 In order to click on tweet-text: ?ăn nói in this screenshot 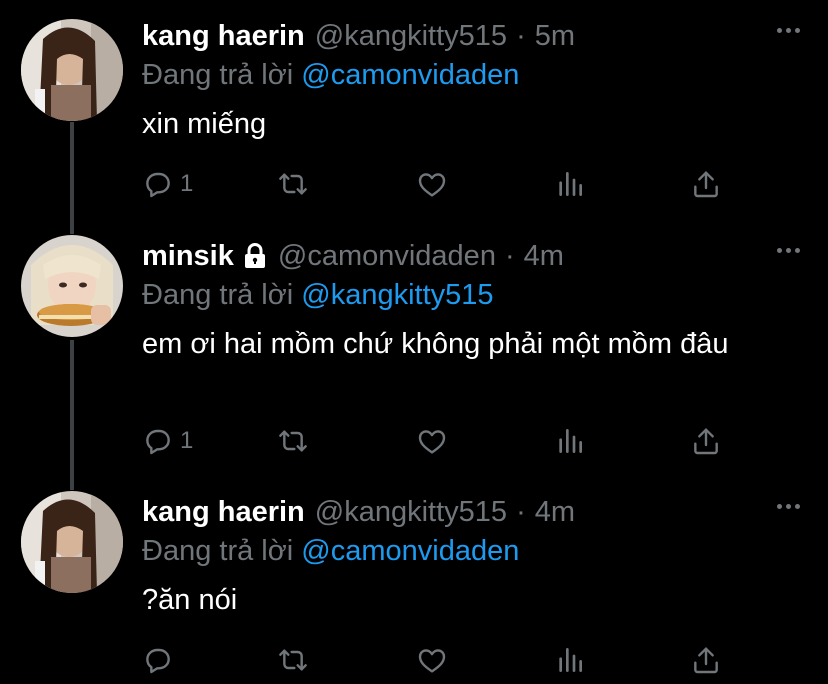, I will do `click(190, 600)`.